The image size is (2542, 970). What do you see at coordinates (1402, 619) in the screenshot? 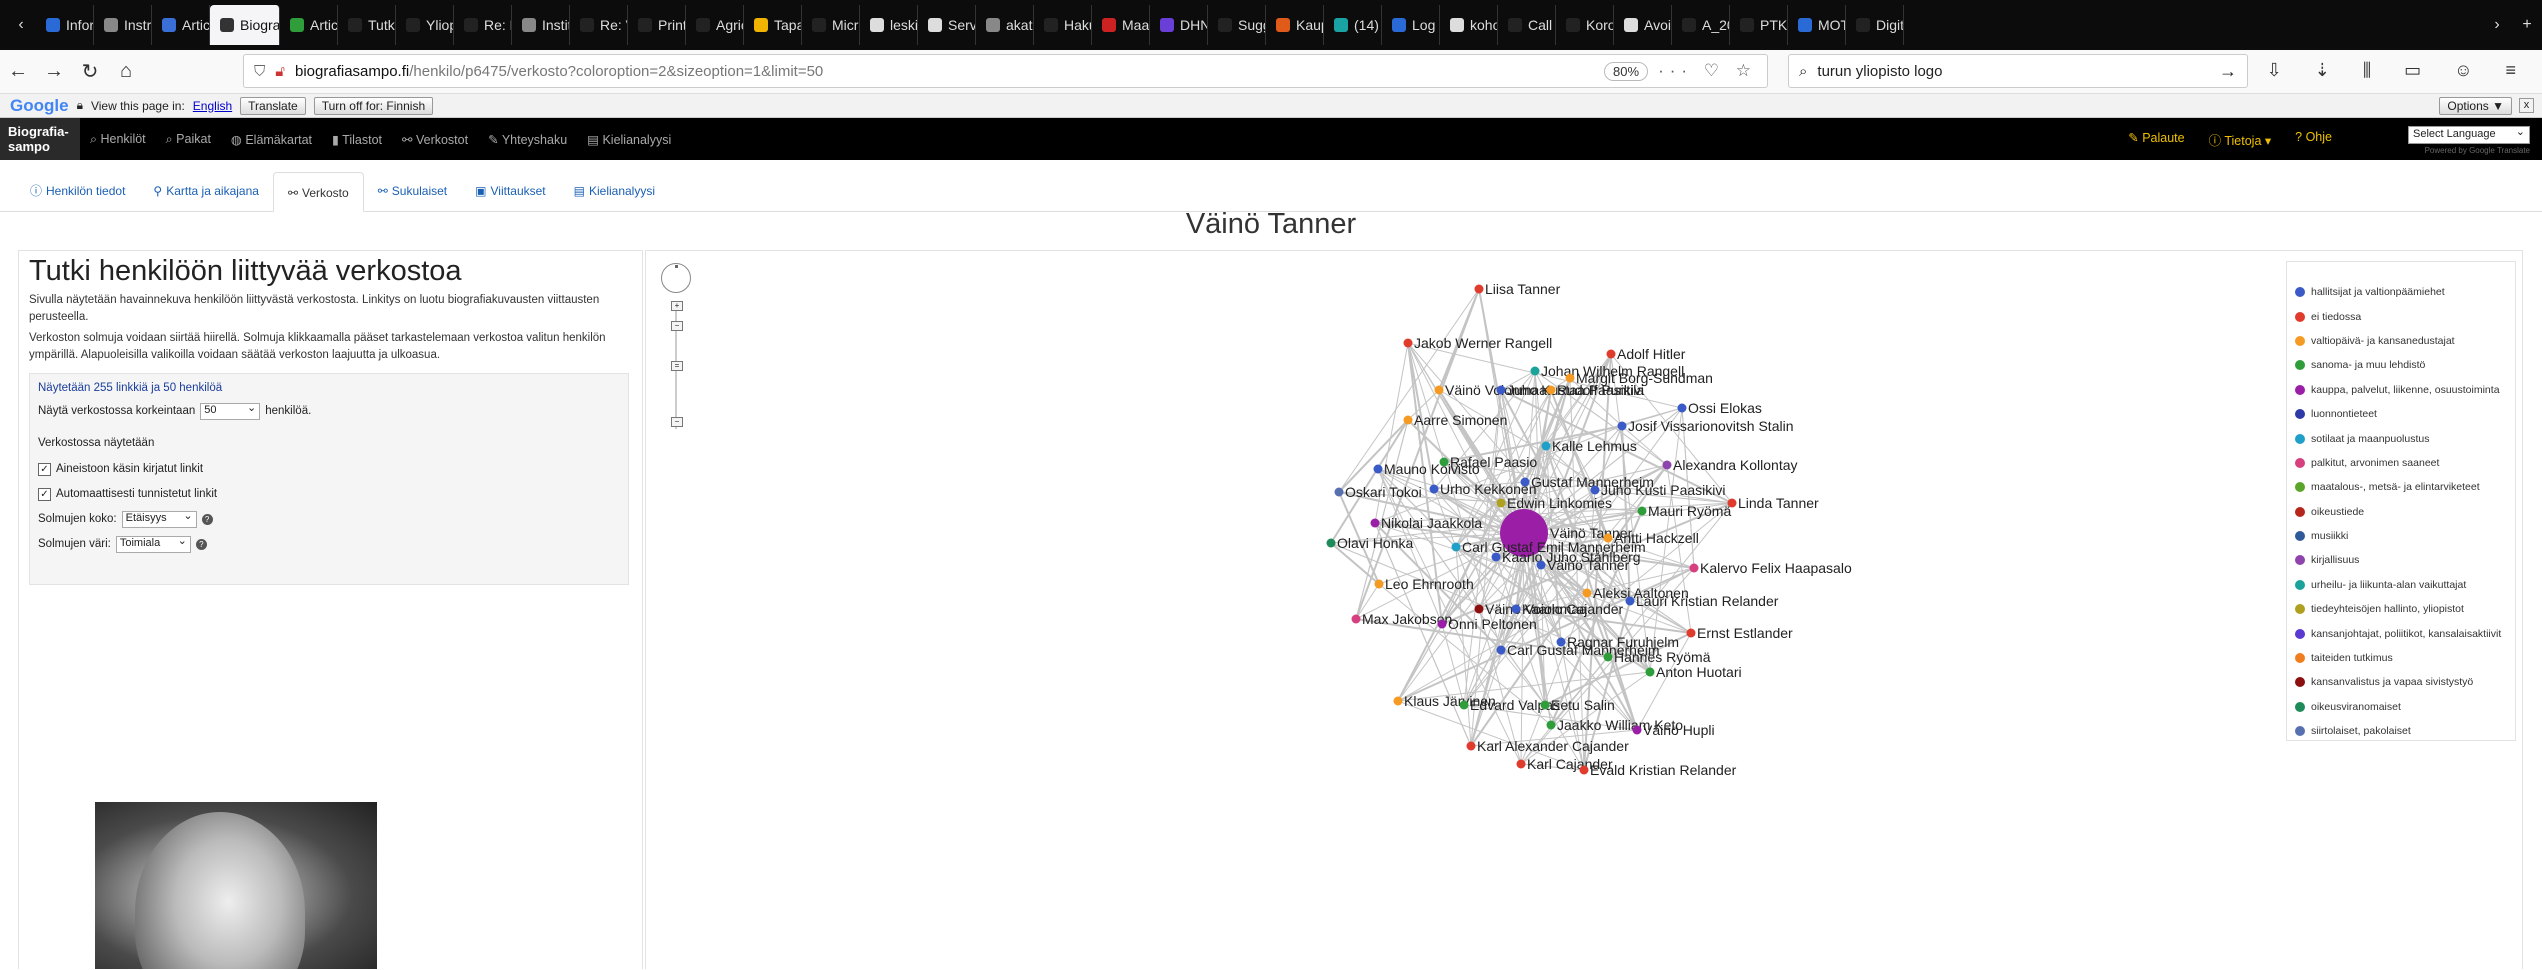
I see `graph-node: Max Jakobson` at bounding box center [1402, 619].